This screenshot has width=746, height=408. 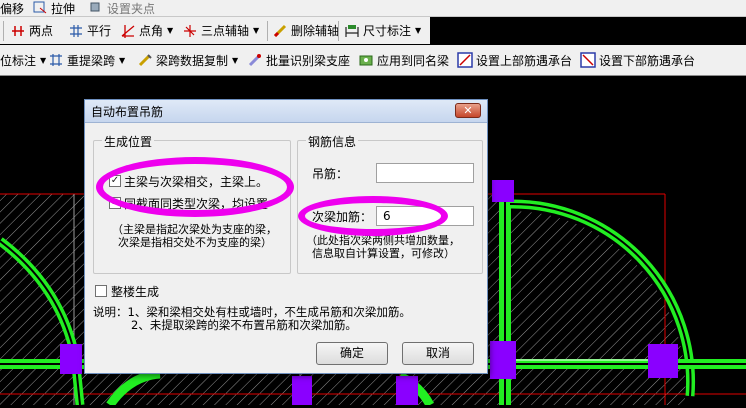 I want to click on position-note-line2: 次梁是指相交处不为支座的梁）, so click(x=195, y=242).